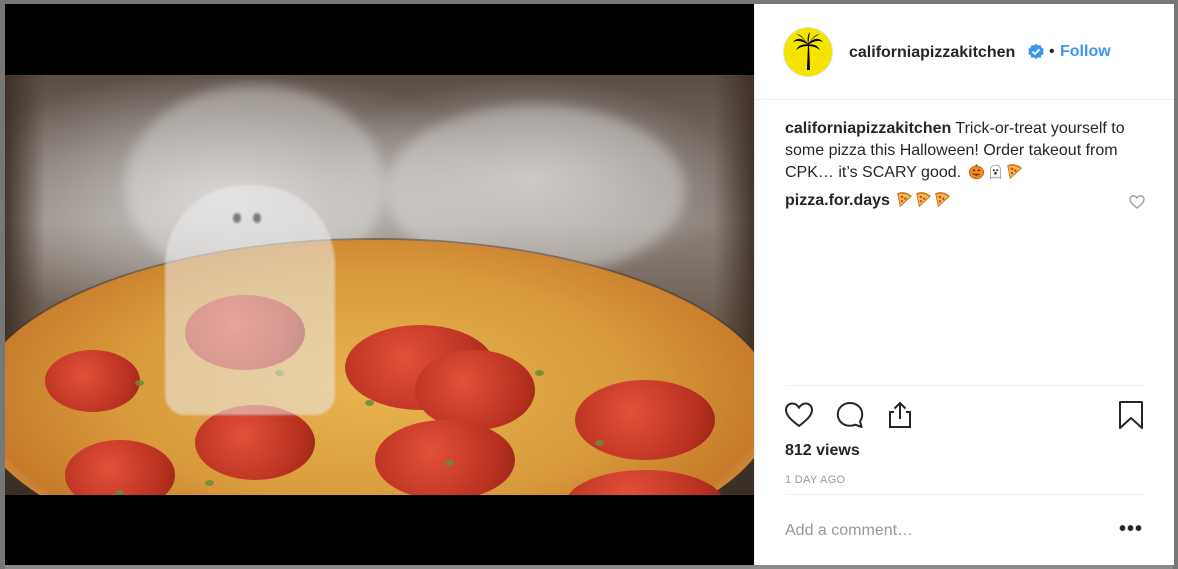  What do you see at coordinates (850, 415) in the screenshot?
I see `comment-bubble-icon` at bounding box center [850, 415].